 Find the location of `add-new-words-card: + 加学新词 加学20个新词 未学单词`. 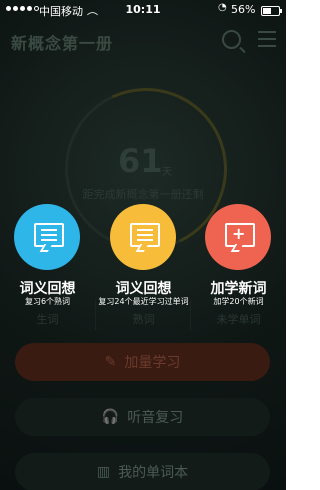

add-new-words-card: + 加学新词 加学20个新词 未学单词 is located at coordinates (238, 269).